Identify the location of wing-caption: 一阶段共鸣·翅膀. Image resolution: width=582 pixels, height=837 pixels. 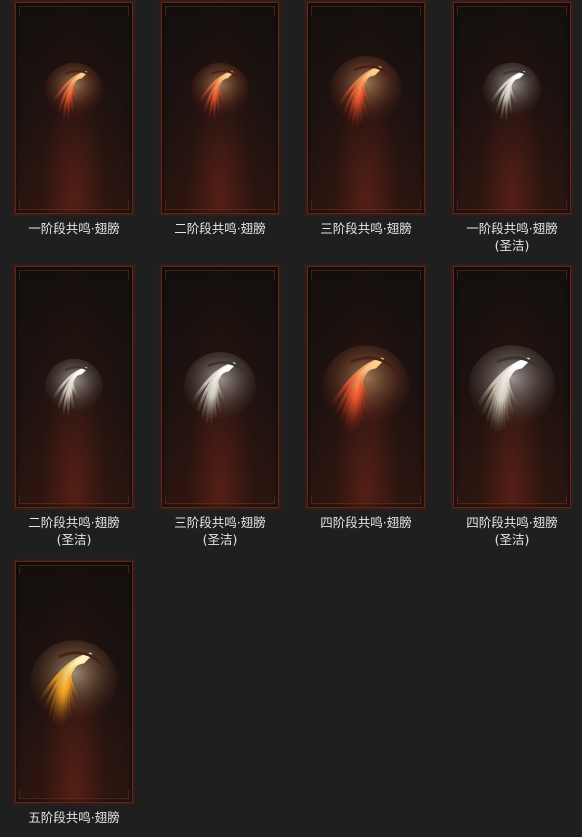
(74, 228).